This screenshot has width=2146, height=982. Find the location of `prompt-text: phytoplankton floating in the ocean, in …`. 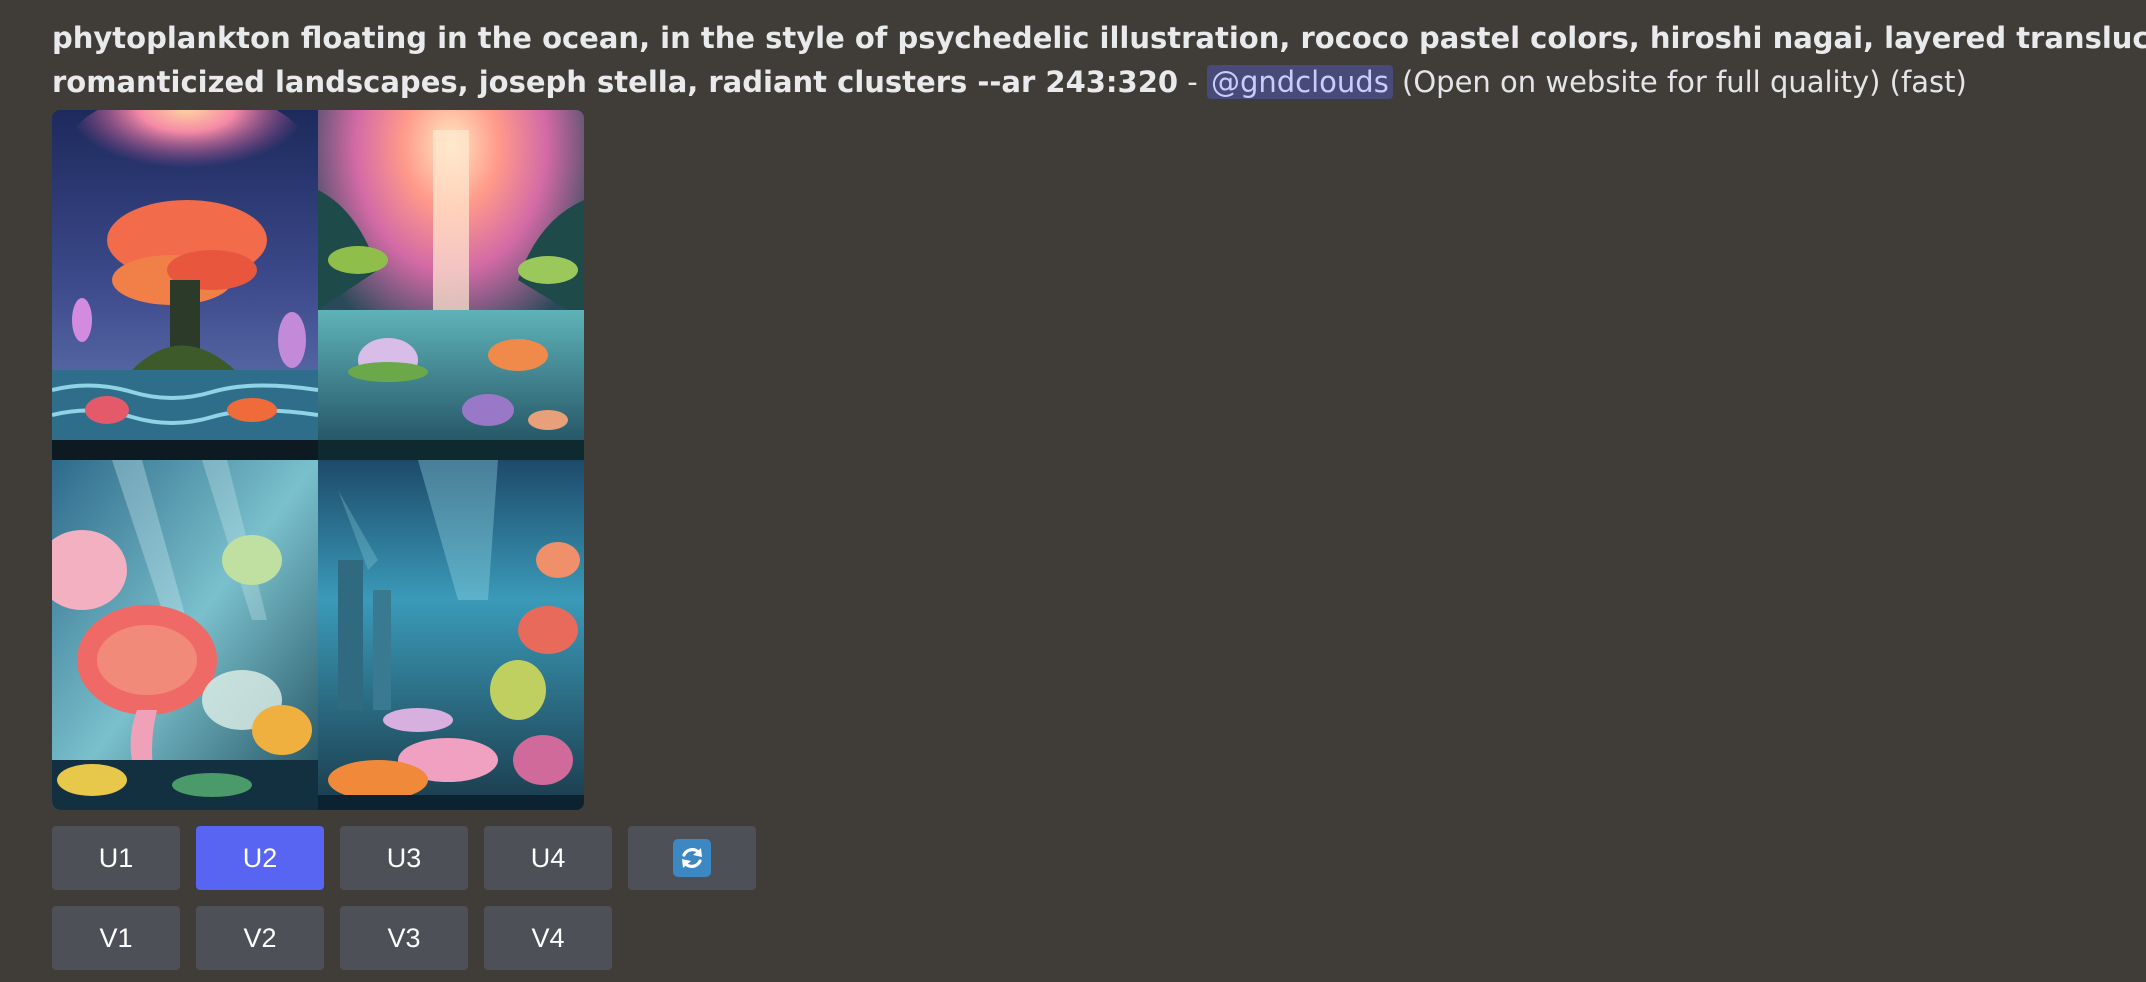

prompt-text: phytoplankton floating in the ocean, in … is located at coordinates (1099, 38).